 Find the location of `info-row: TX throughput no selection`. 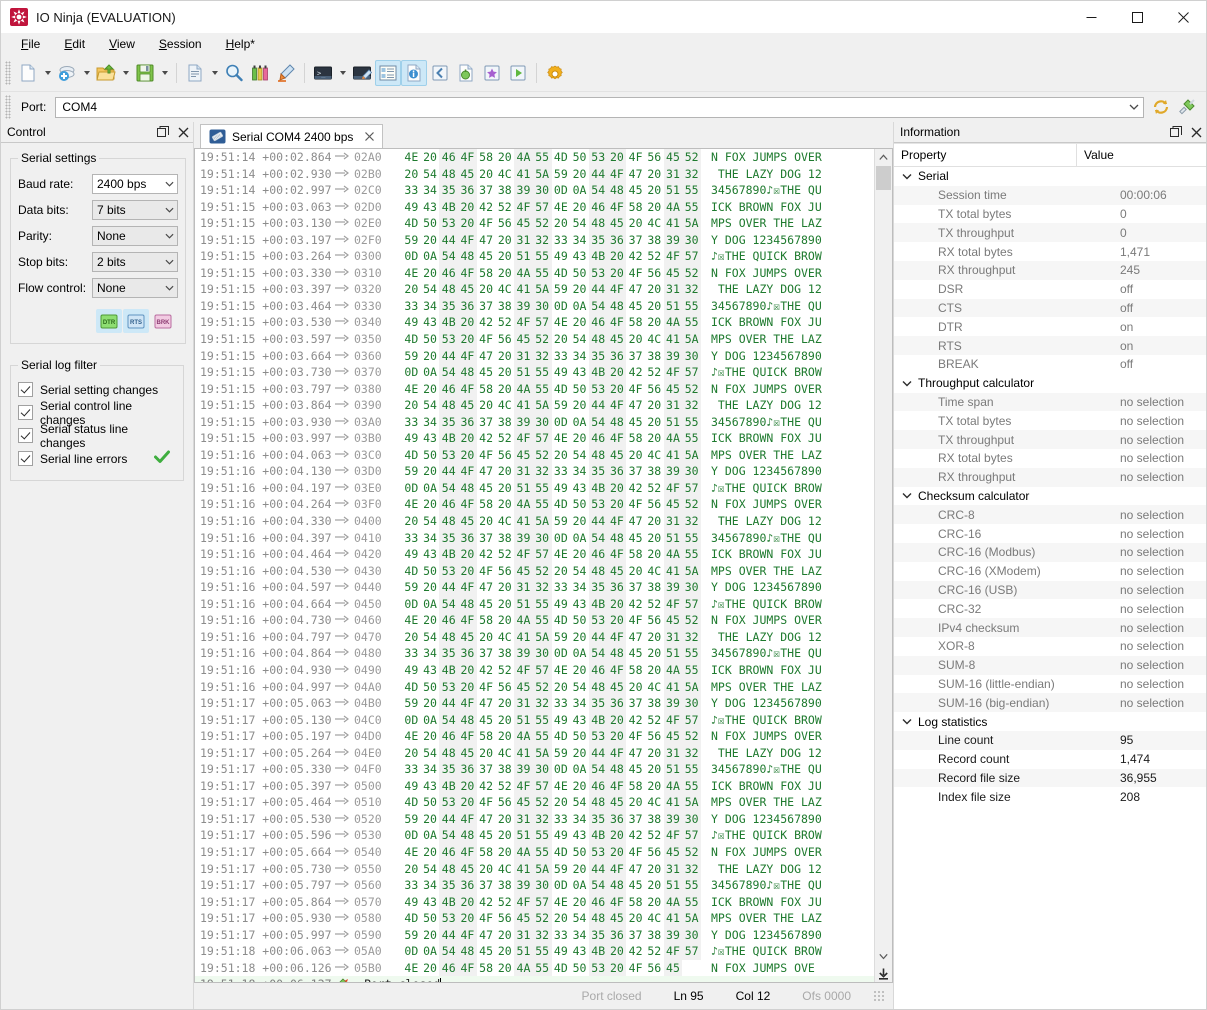

info-row: TX throughput no selection is located at coordinates (1050, 439).